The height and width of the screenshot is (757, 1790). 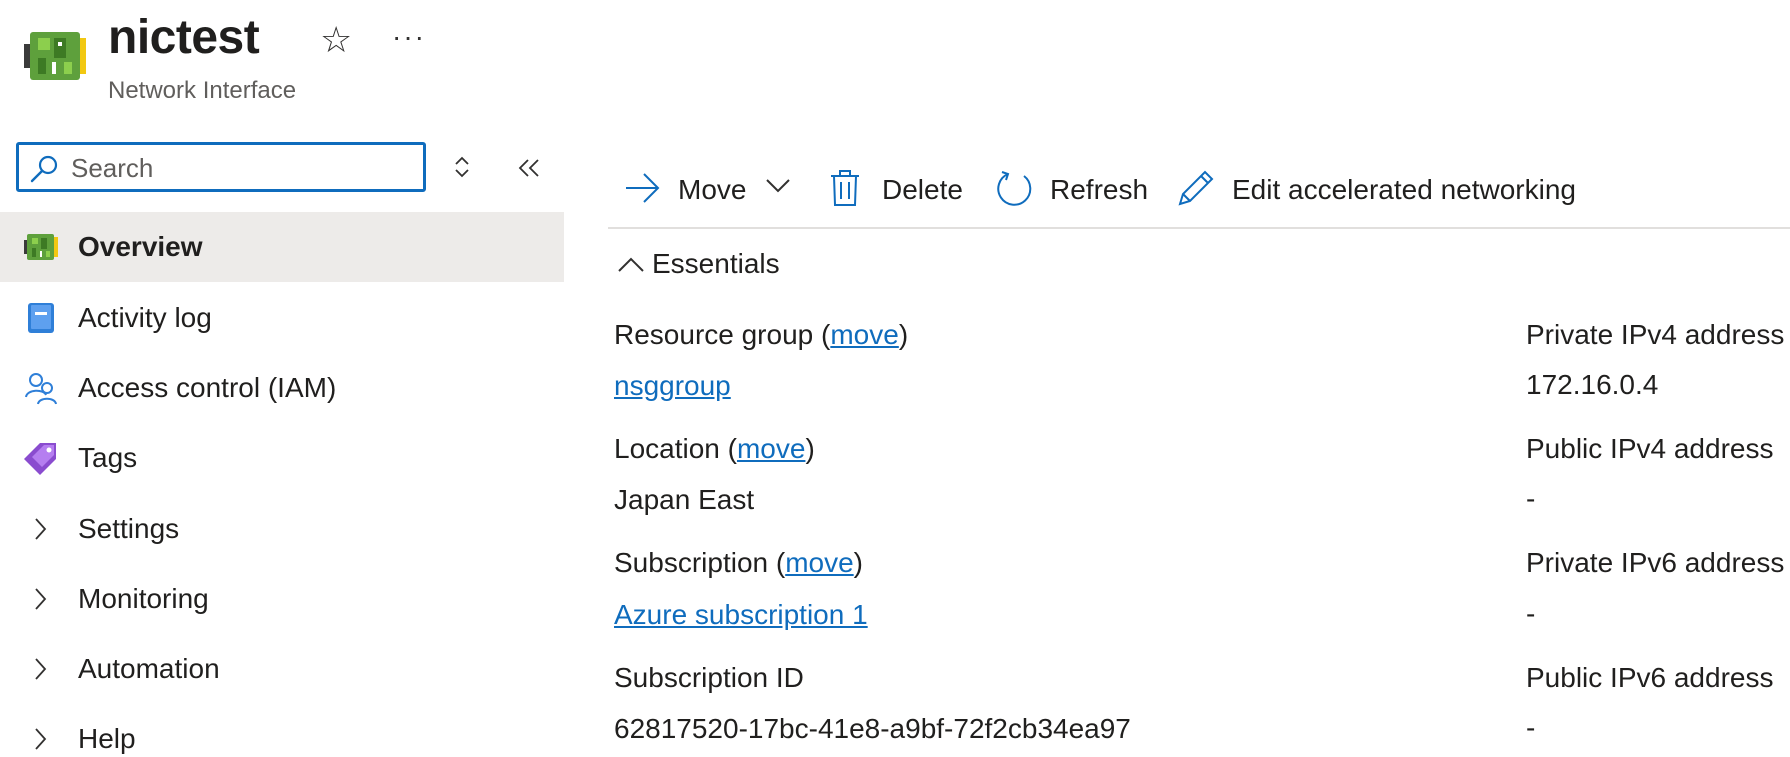 I want to click on search-icon, so click(x=44, y=169).